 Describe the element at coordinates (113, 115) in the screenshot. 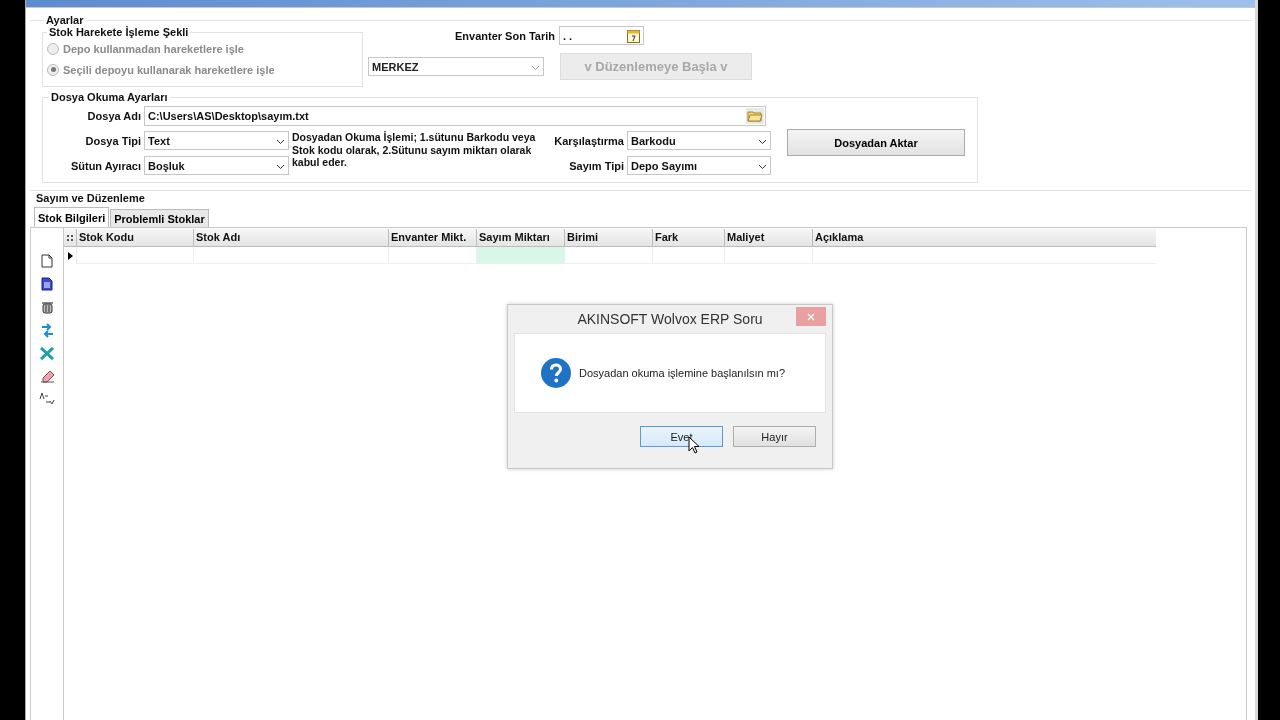

I see `field-label: Dosya Adı` at that location.